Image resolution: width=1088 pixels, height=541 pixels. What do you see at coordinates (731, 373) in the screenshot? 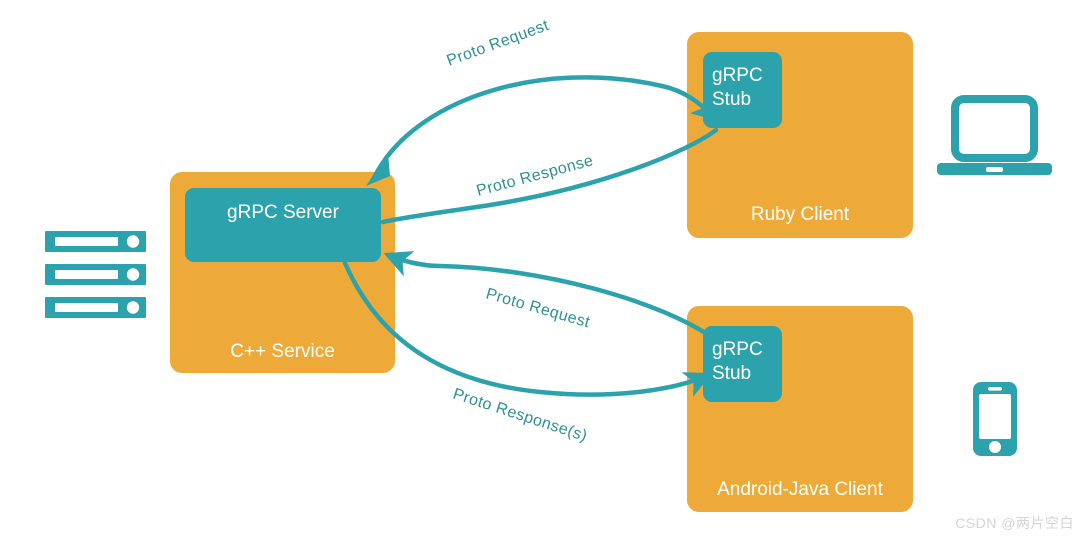
I see `android-stub-label-line2: Stub` at bounding box center [731, 373].